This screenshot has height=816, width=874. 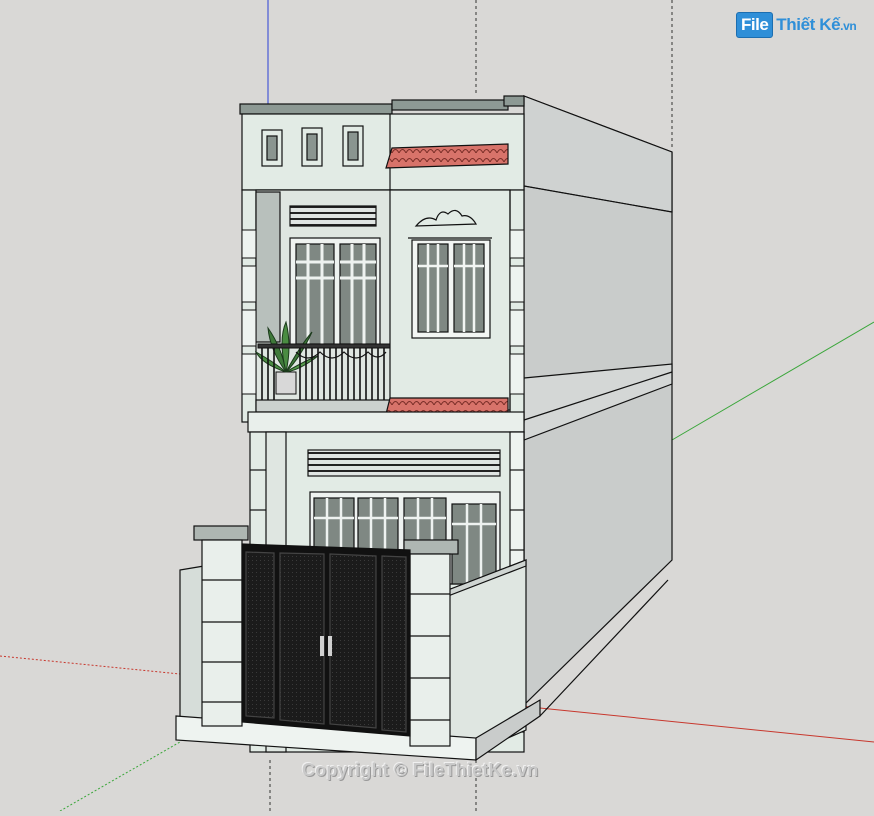 What do you see at coordinates (420, 770) in the screenshot?
I see `copyright-watermark: Copyright © FileThietKe.vn` at bounding box center [420, 770].